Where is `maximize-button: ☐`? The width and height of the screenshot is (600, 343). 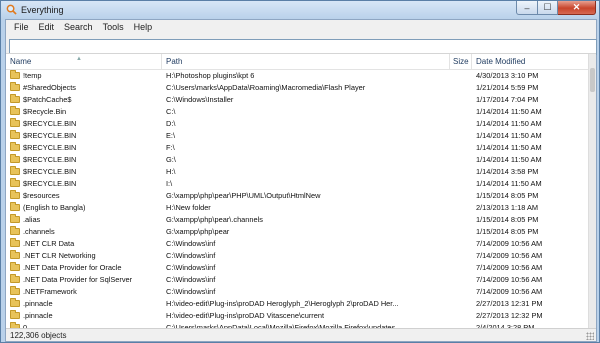 maximize-button: ☐ is located at coordinates (548, 8).